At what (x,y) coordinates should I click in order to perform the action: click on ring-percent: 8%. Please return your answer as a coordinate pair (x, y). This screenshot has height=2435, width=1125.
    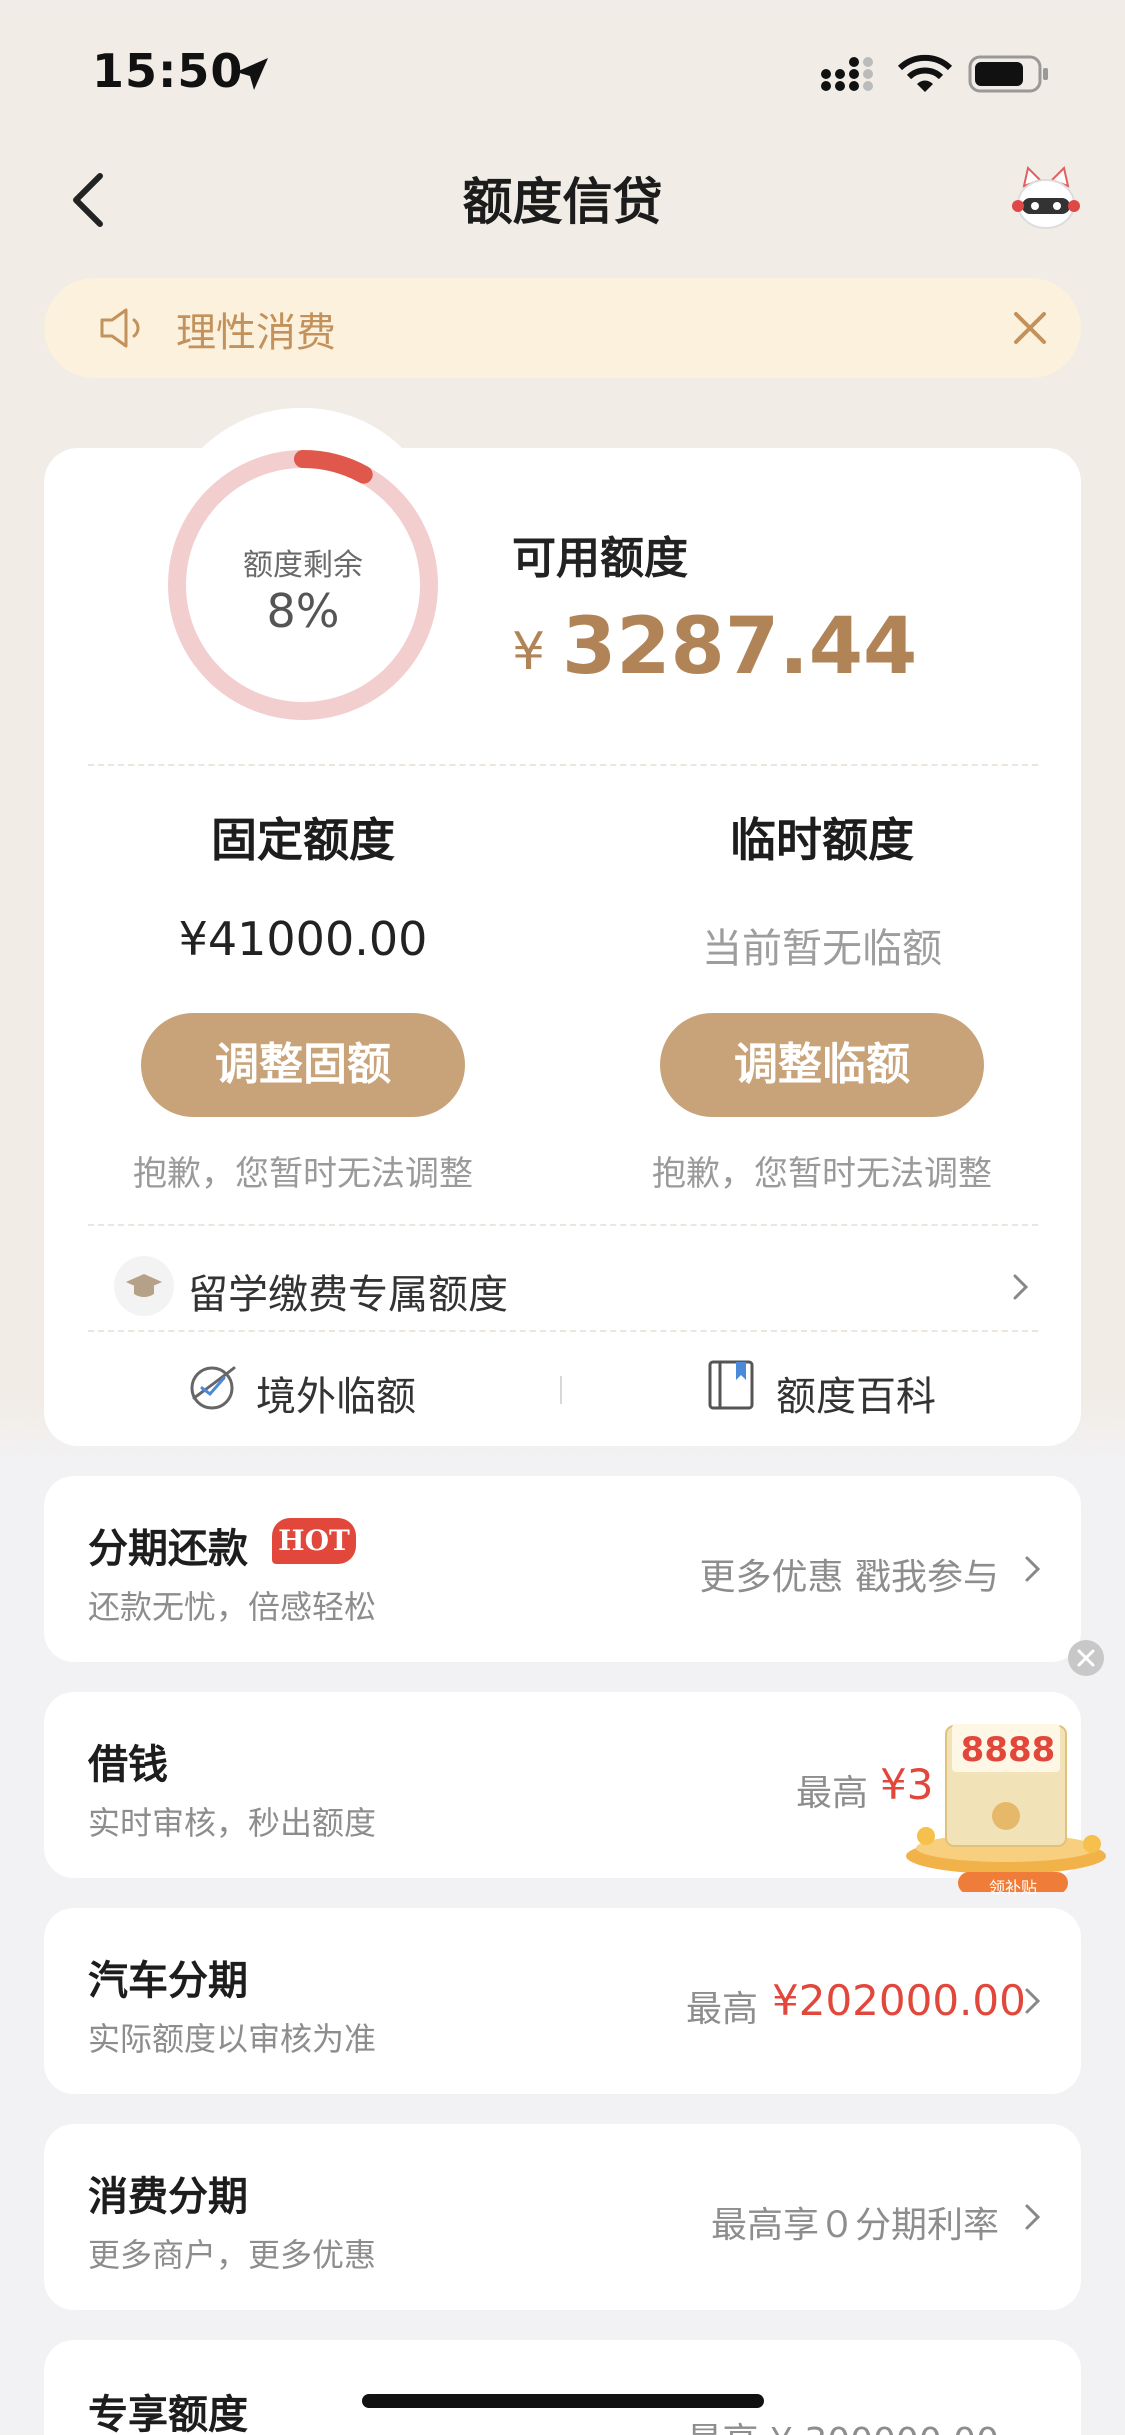
    Looking at the image, I should click on (303, 611).